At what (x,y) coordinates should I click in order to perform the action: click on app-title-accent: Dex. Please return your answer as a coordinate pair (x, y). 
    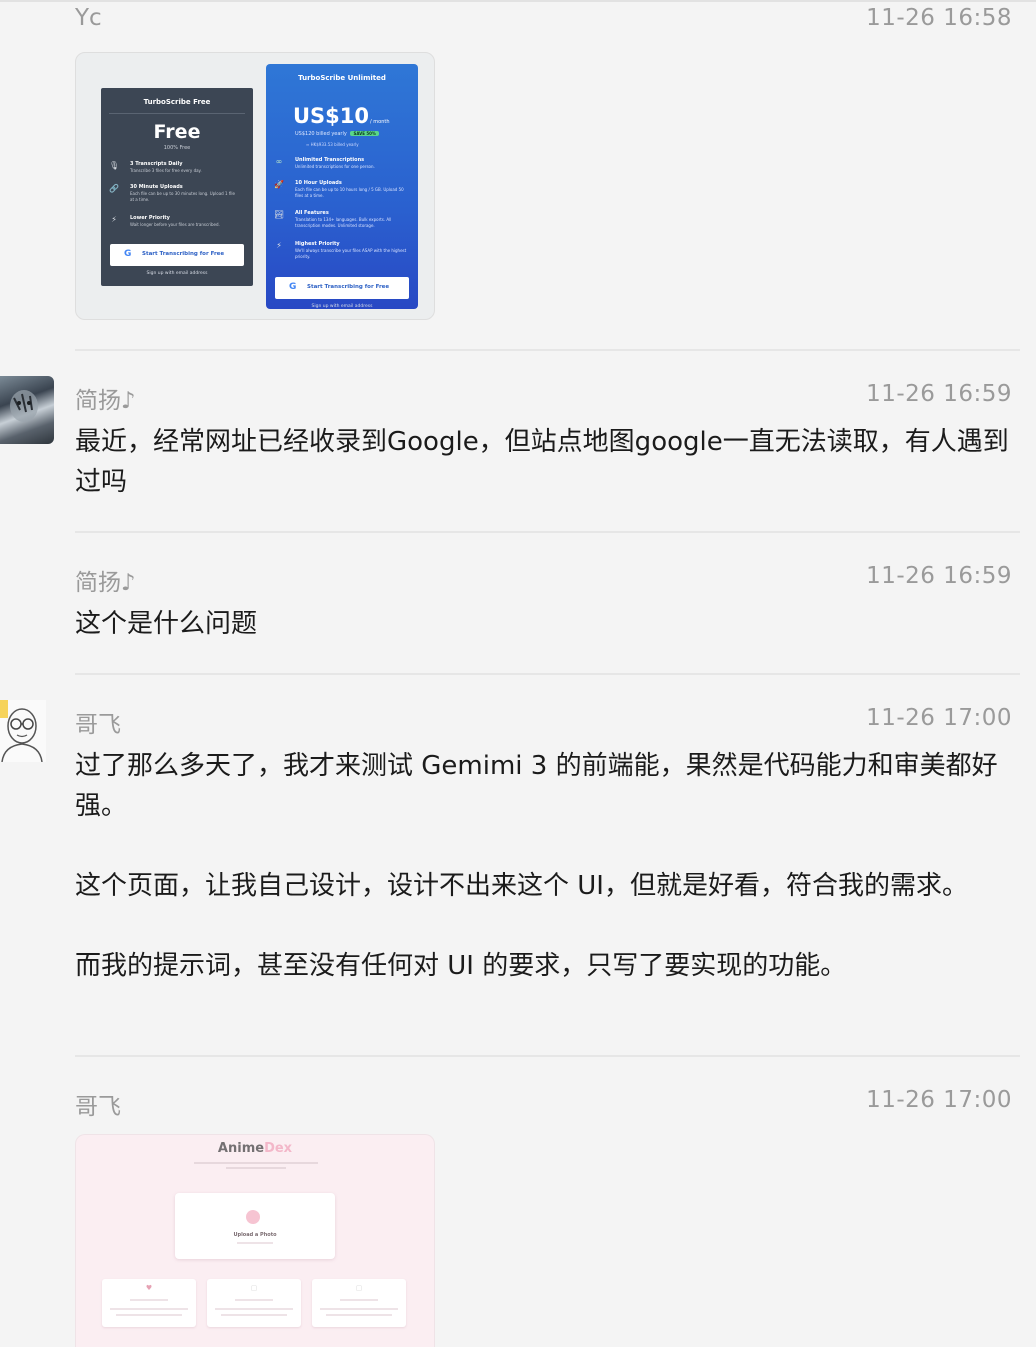
    Looking at the image, I should click on (278, 1148).